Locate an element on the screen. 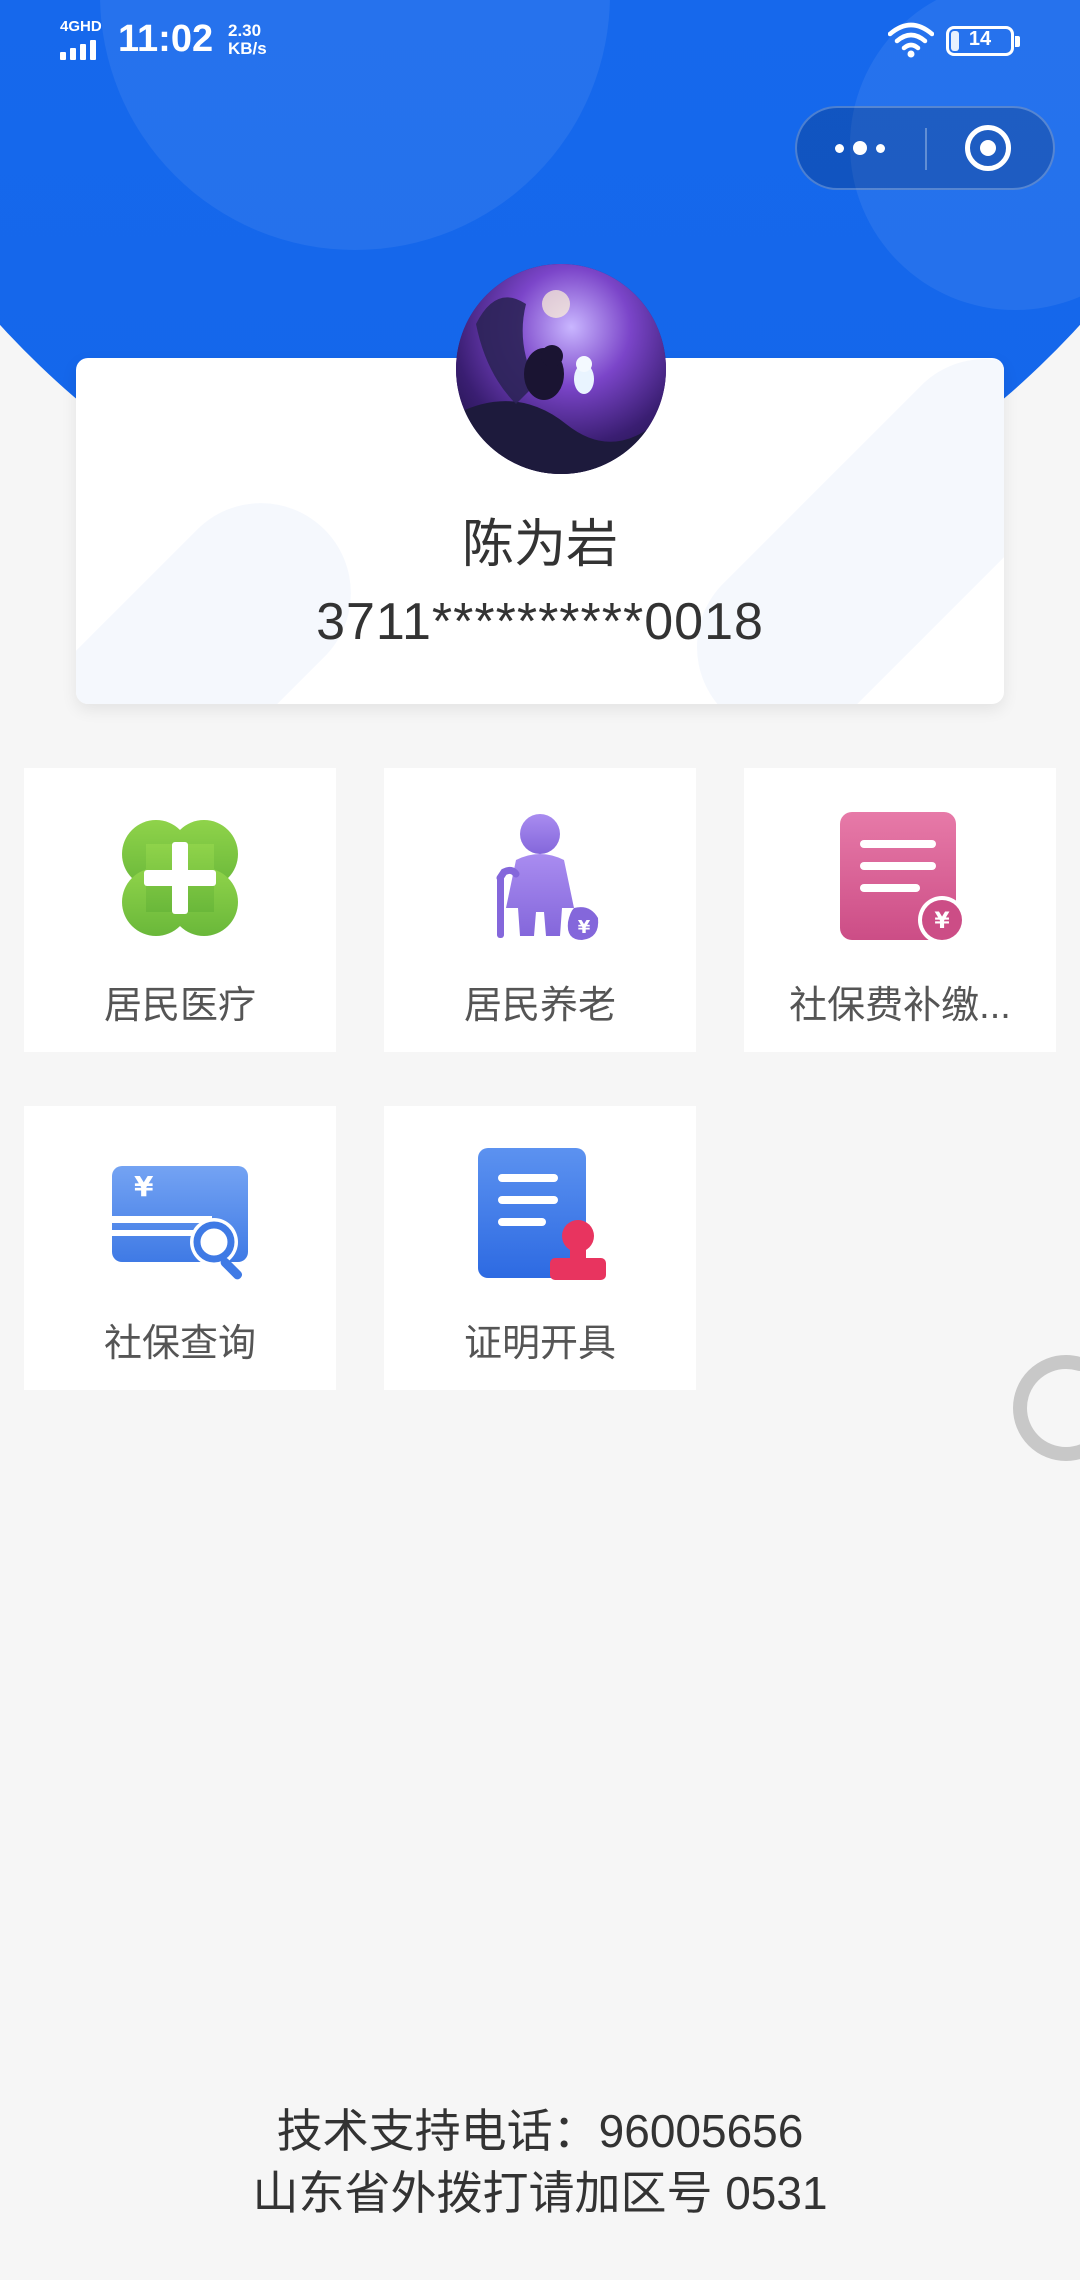  service-tile-pension: ¥ 居民养老 is located at coordinates (540, 910).